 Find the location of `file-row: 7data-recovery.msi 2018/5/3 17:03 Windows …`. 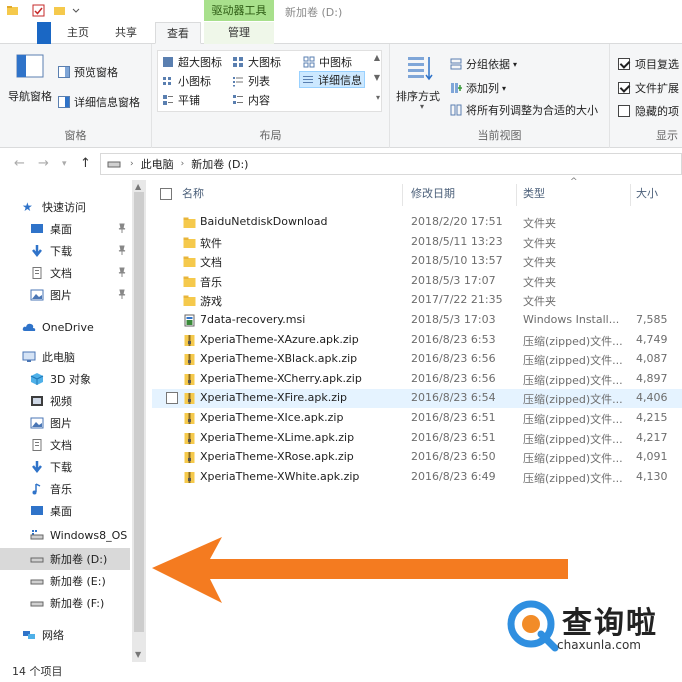

file-row: 7data-recovery.msi 2018/5/3 17:03 Windows … is located at coordinates (417, 320).